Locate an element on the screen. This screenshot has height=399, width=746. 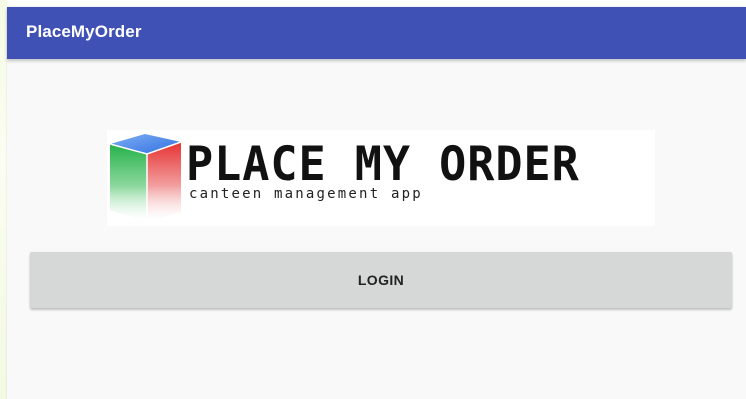
logo-title: PLACE MY ORDER is located at coordinates (383, 164).